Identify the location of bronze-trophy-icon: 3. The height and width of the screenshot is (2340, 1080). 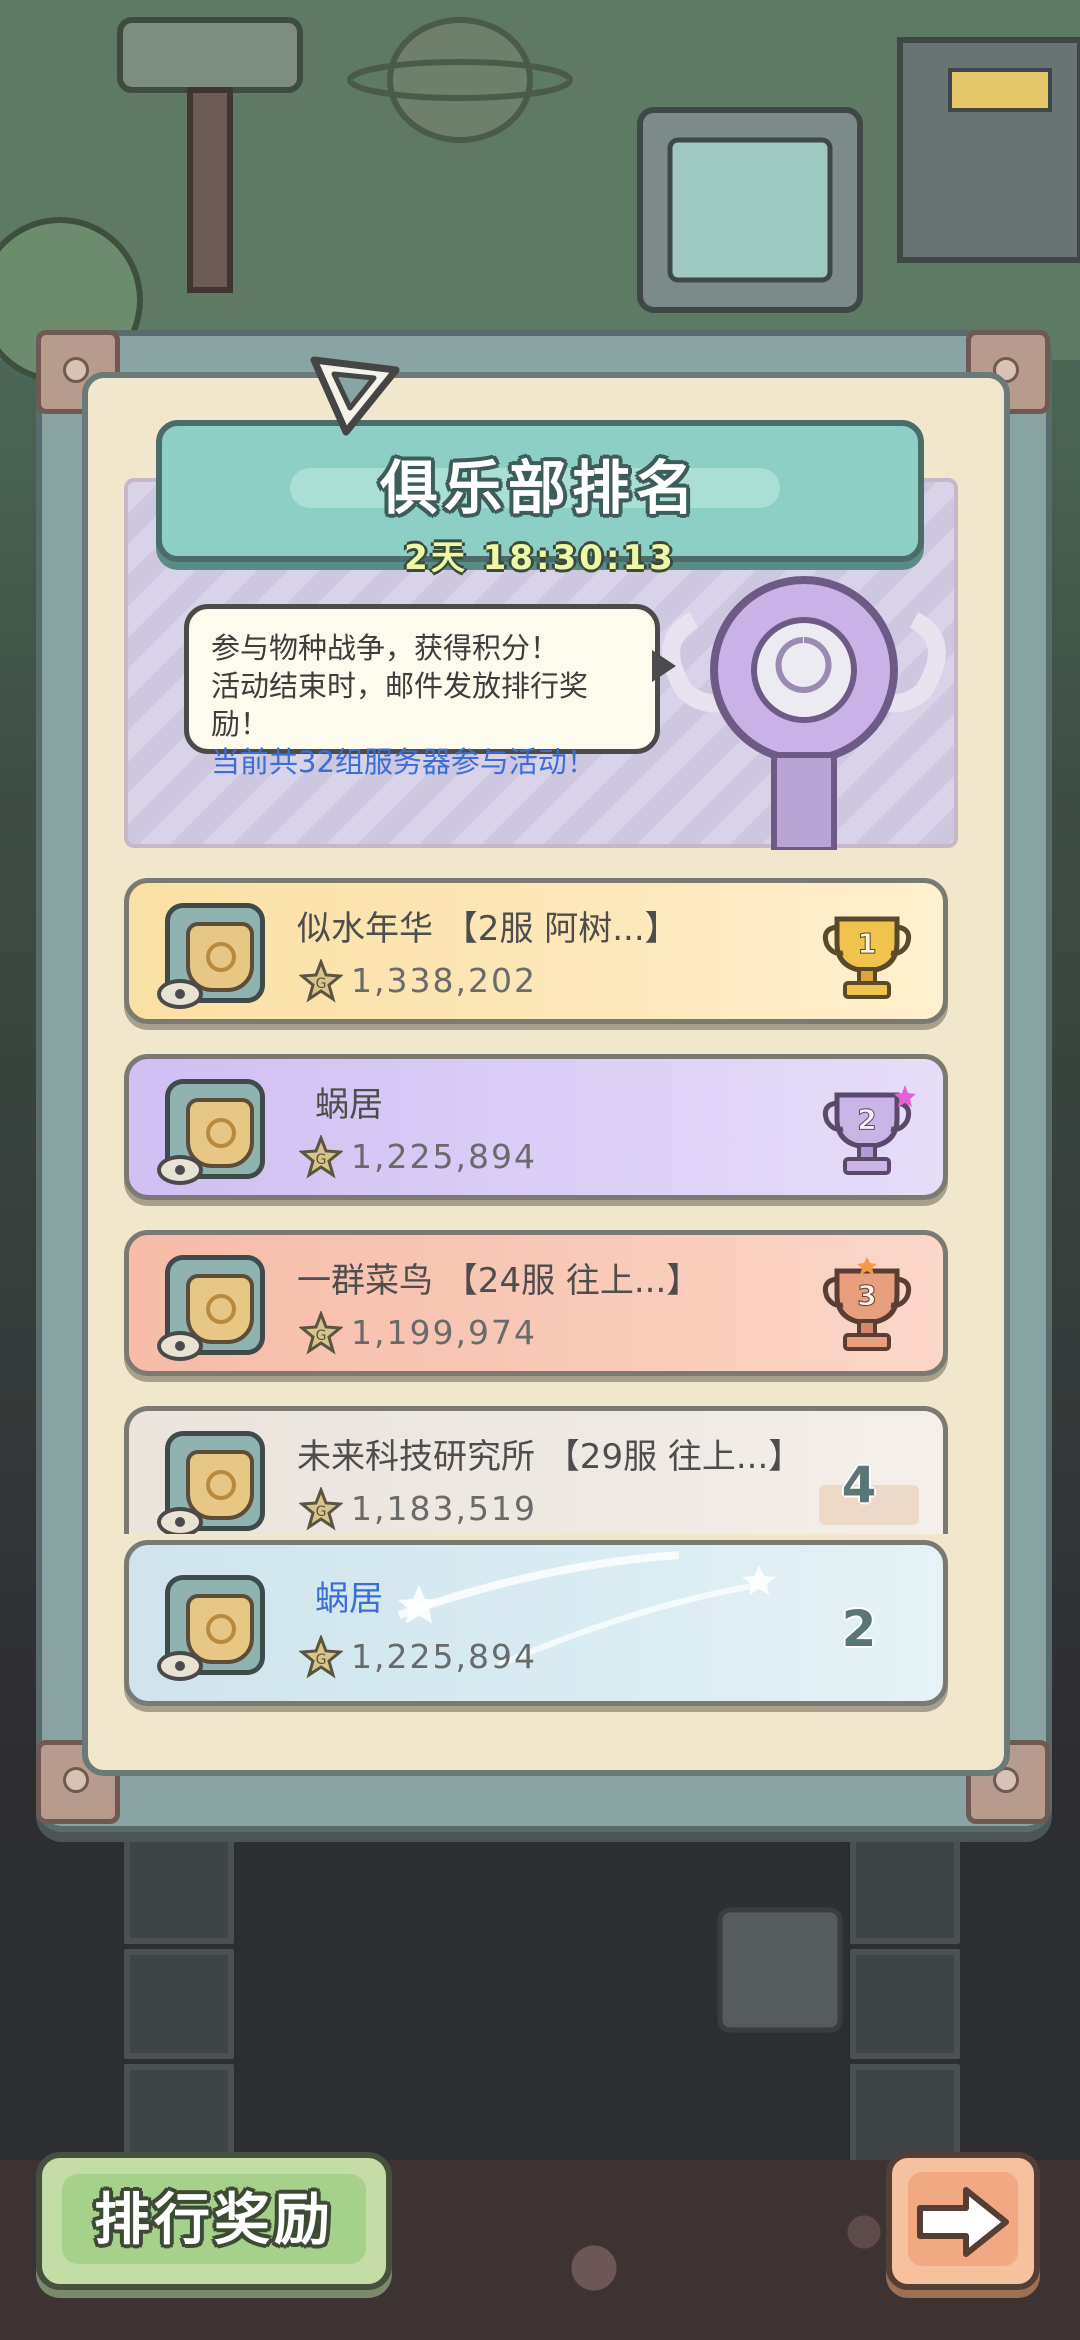
(867, 1304).